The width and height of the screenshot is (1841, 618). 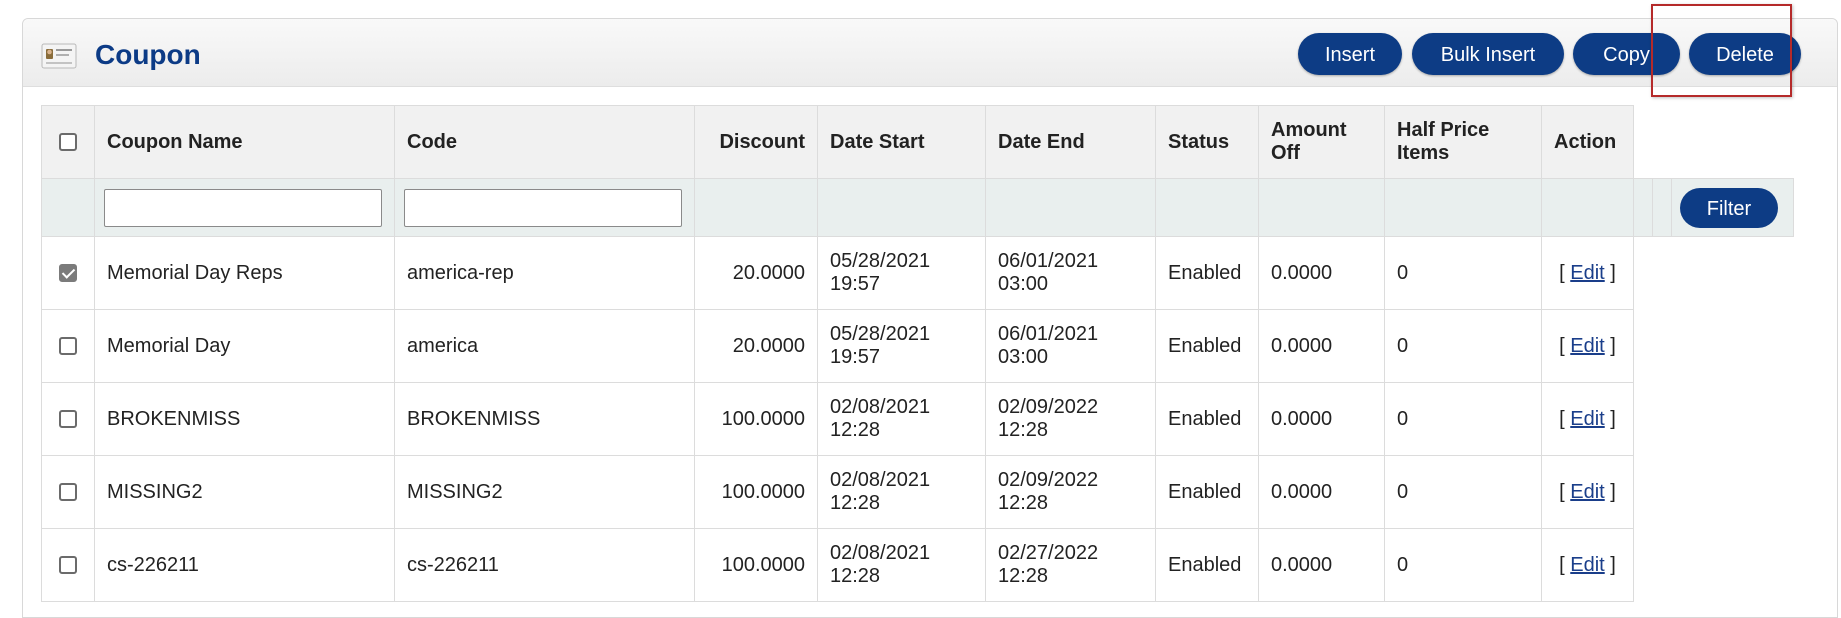 I want to click on coupon-name-cell: cs-226211, so click(x=244, y=565).